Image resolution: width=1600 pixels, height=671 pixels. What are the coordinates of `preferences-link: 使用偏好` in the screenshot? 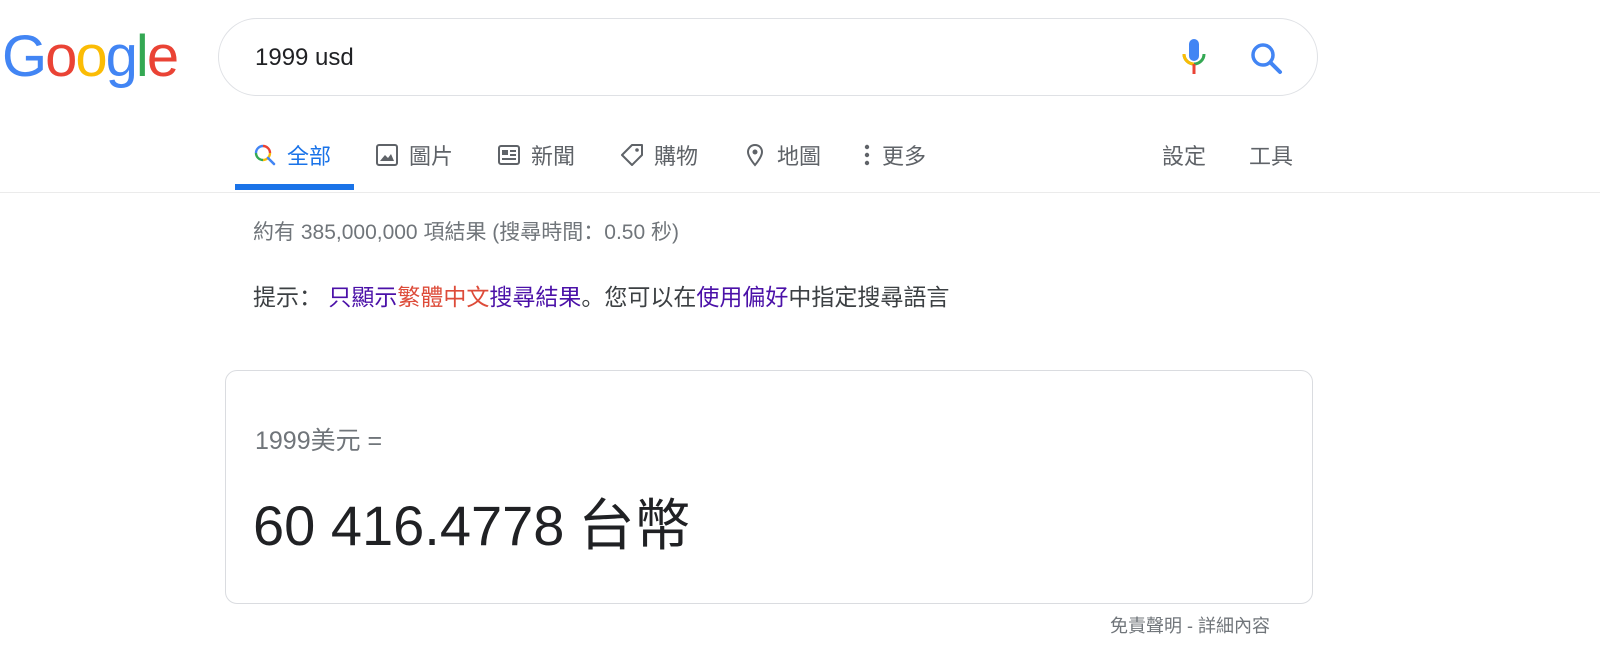 It's located at (742, 297).